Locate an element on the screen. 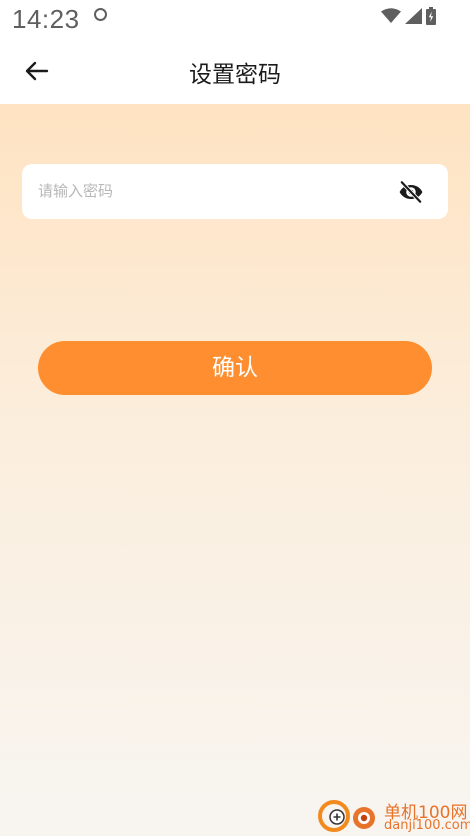 The image size is (470, 836). password-input is located at coordinates (208, 191).